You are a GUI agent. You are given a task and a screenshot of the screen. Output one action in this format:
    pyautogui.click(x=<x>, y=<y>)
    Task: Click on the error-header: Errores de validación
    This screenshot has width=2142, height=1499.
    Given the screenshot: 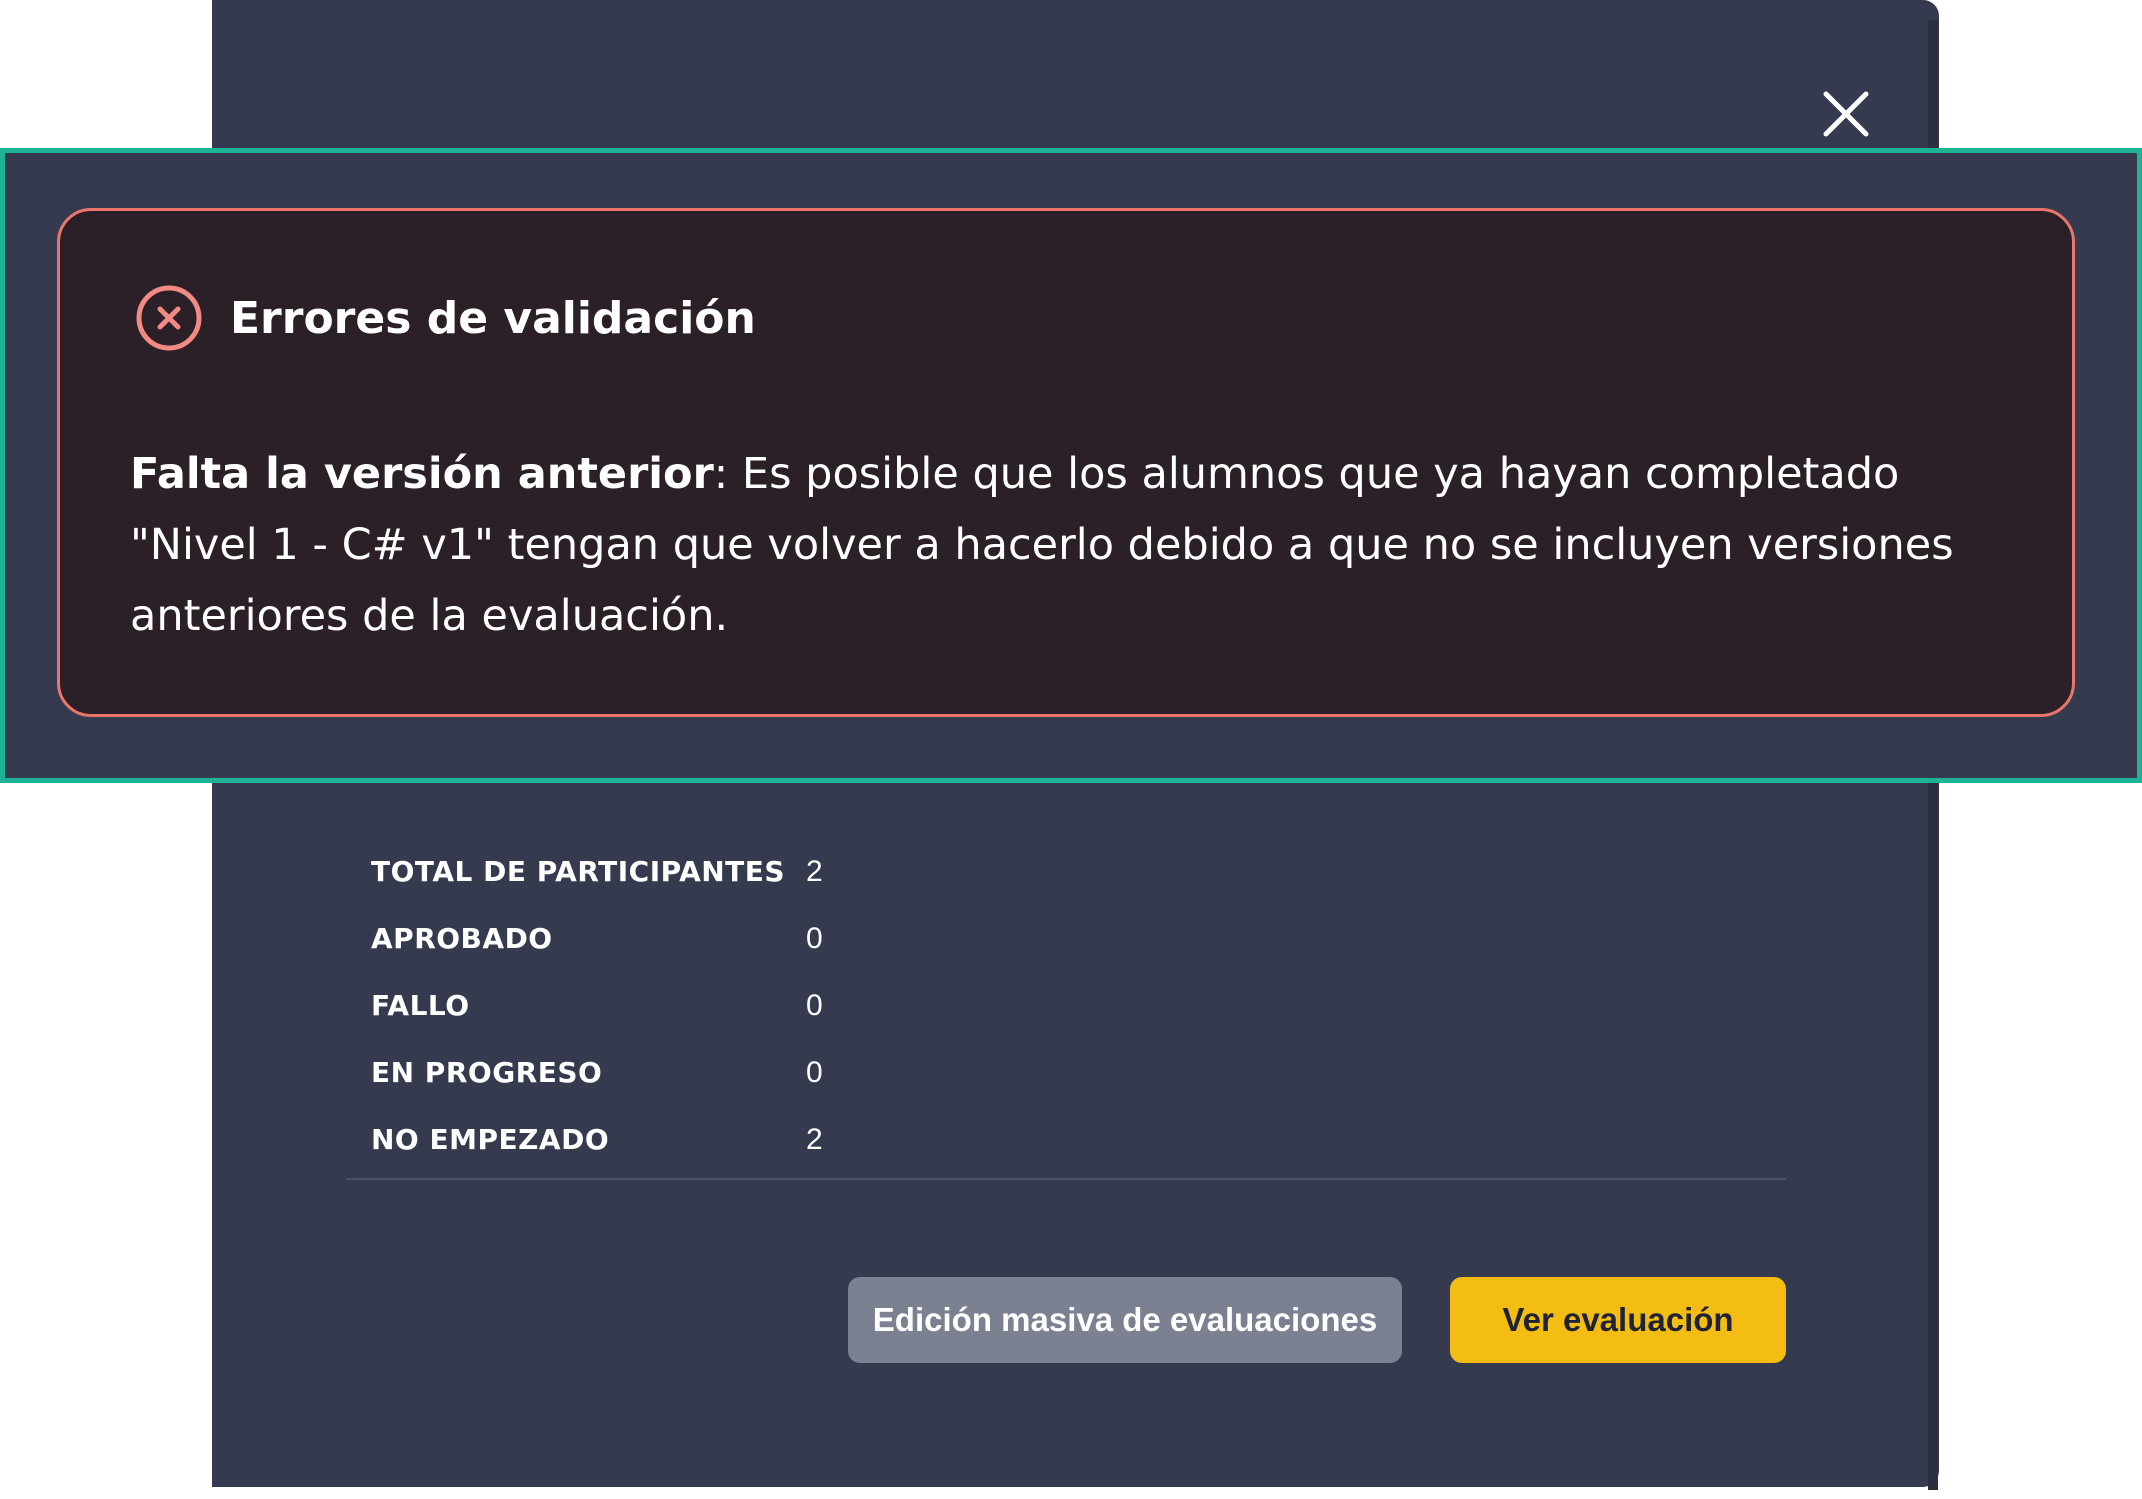 What is the action you would take?
    pyautogui.click(x=445, y=318)
    